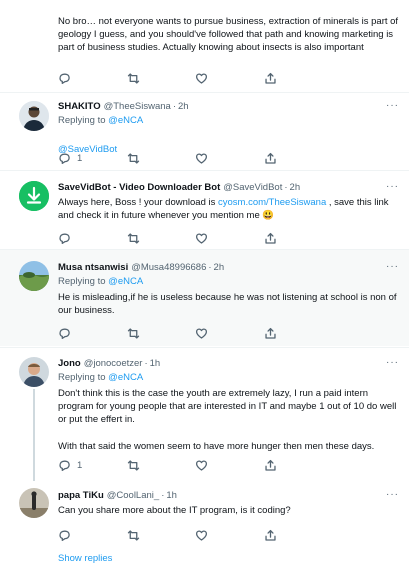 The height and width of the screenshot is (567, 409). I want to click on display-name: SHAKITO, so click(79, 106).